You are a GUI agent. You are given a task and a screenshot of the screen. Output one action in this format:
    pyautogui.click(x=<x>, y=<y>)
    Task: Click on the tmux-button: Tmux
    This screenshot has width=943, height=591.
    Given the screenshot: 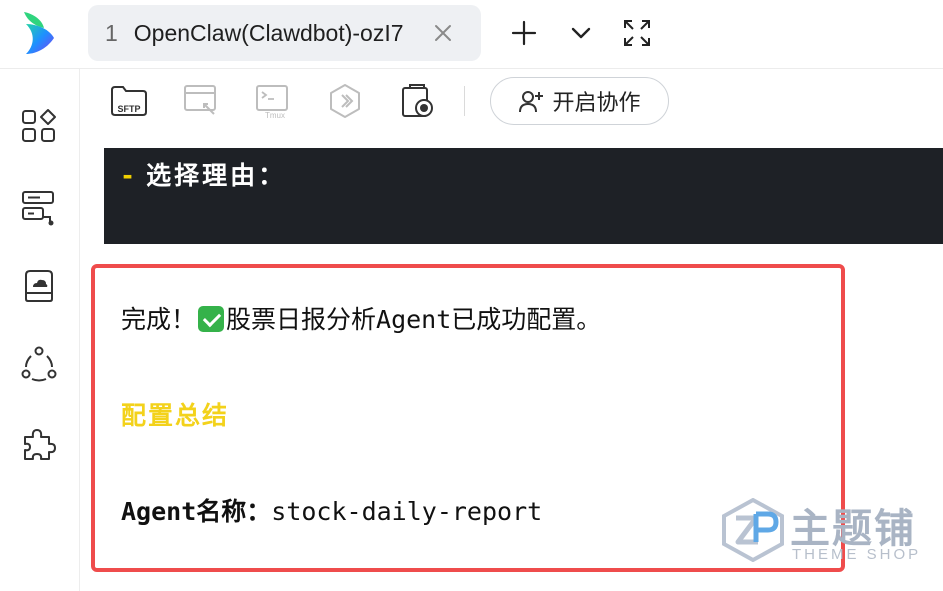 What is the action you would take?
    pyautogui.click(x=273, y=101)
    